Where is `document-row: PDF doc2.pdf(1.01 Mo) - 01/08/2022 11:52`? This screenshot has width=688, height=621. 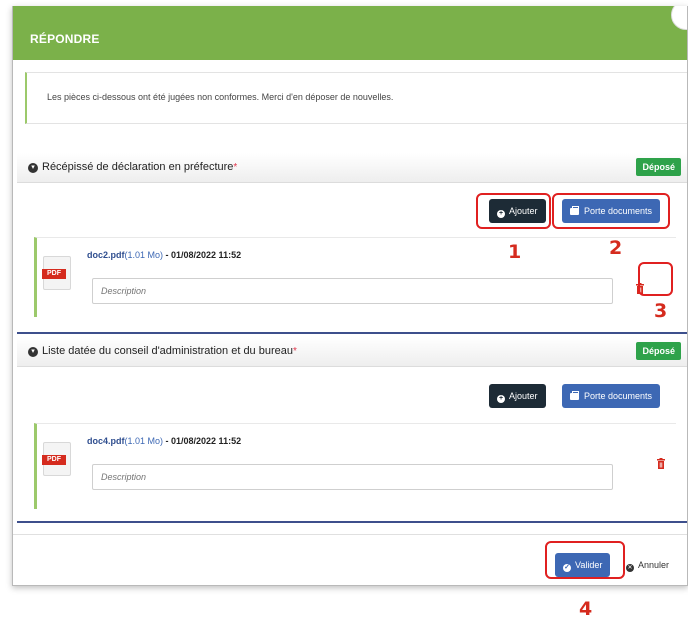
document-row: PDF doc2.pdf(1.01 Mo) - 01/08/2022 11:52 is located at coordinates (355, 277).